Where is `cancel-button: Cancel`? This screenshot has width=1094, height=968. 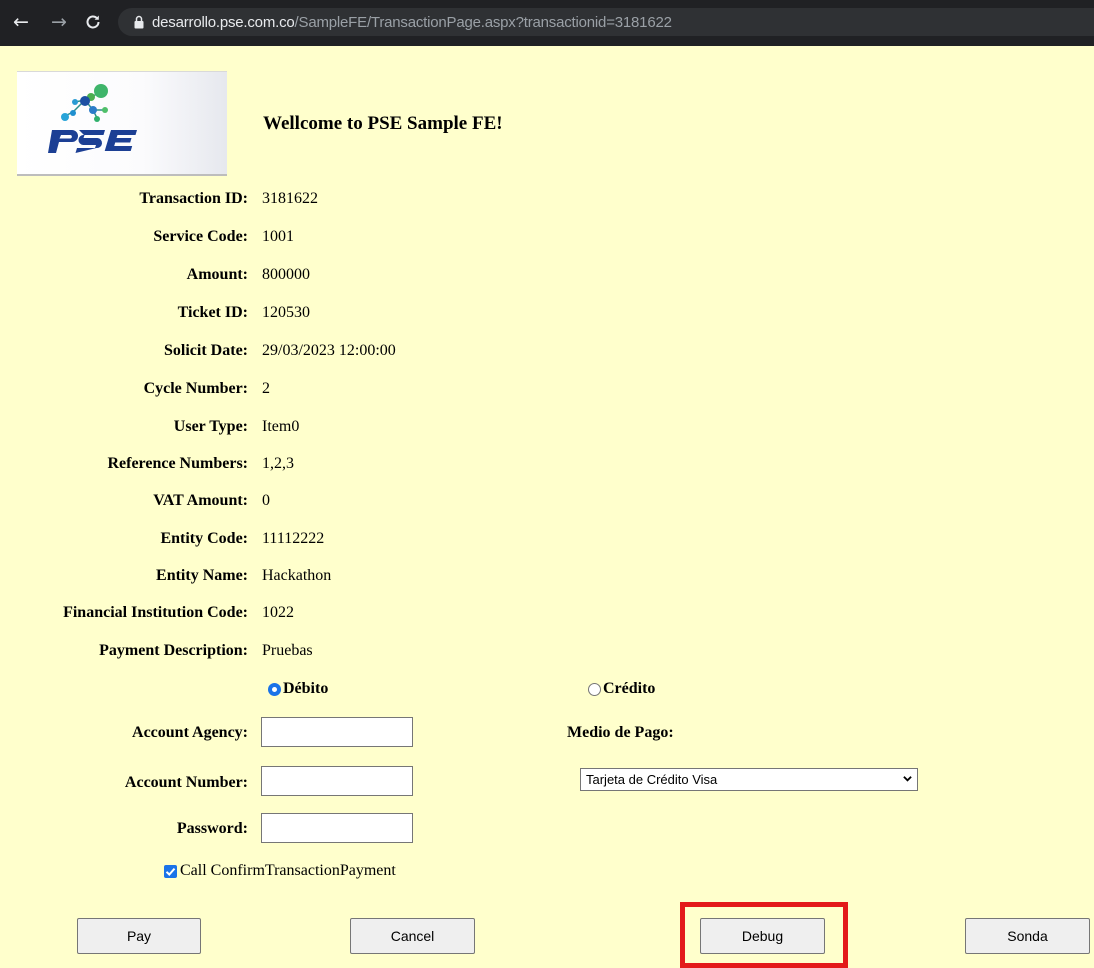 cancel-button: Cancel is located at coordinates (412, 936).